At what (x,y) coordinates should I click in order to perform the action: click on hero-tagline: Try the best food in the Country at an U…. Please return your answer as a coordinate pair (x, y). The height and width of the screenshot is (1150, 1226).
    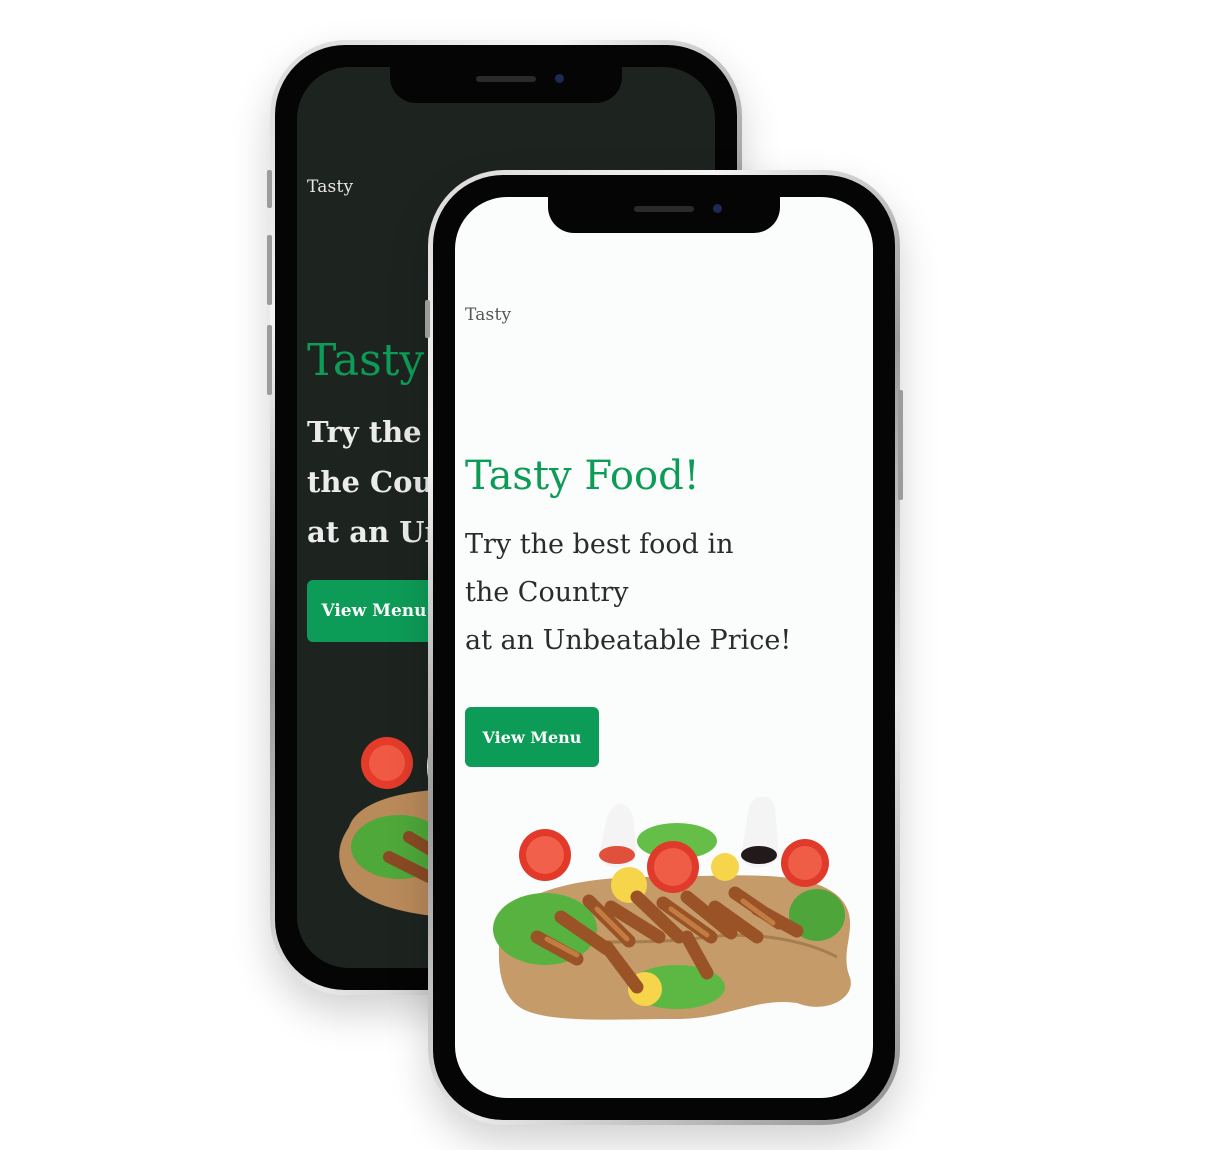
    Looking at the image, I should click on (628, 593).